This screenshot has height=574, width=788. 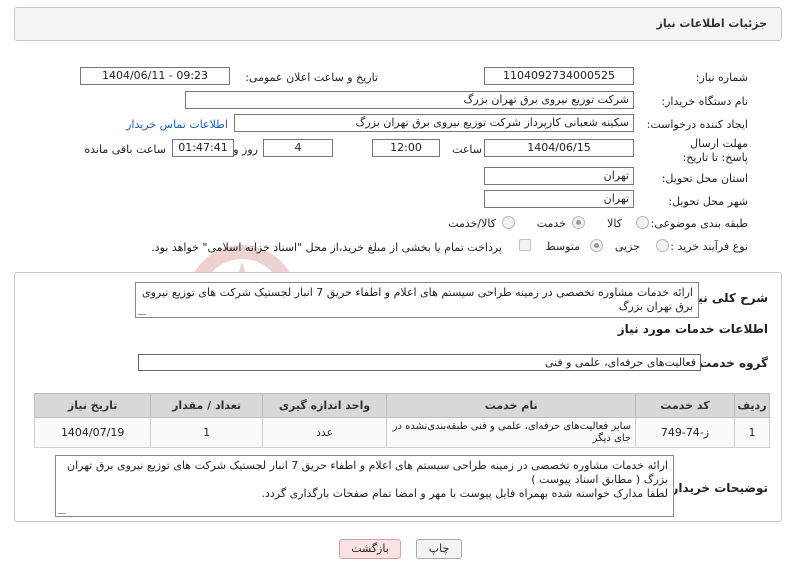 What do you see at coordinates (697, 124) in the screenshot?
I see `creator-label: ایجاد کننده درخواست:` at bounding box center [697, 124].